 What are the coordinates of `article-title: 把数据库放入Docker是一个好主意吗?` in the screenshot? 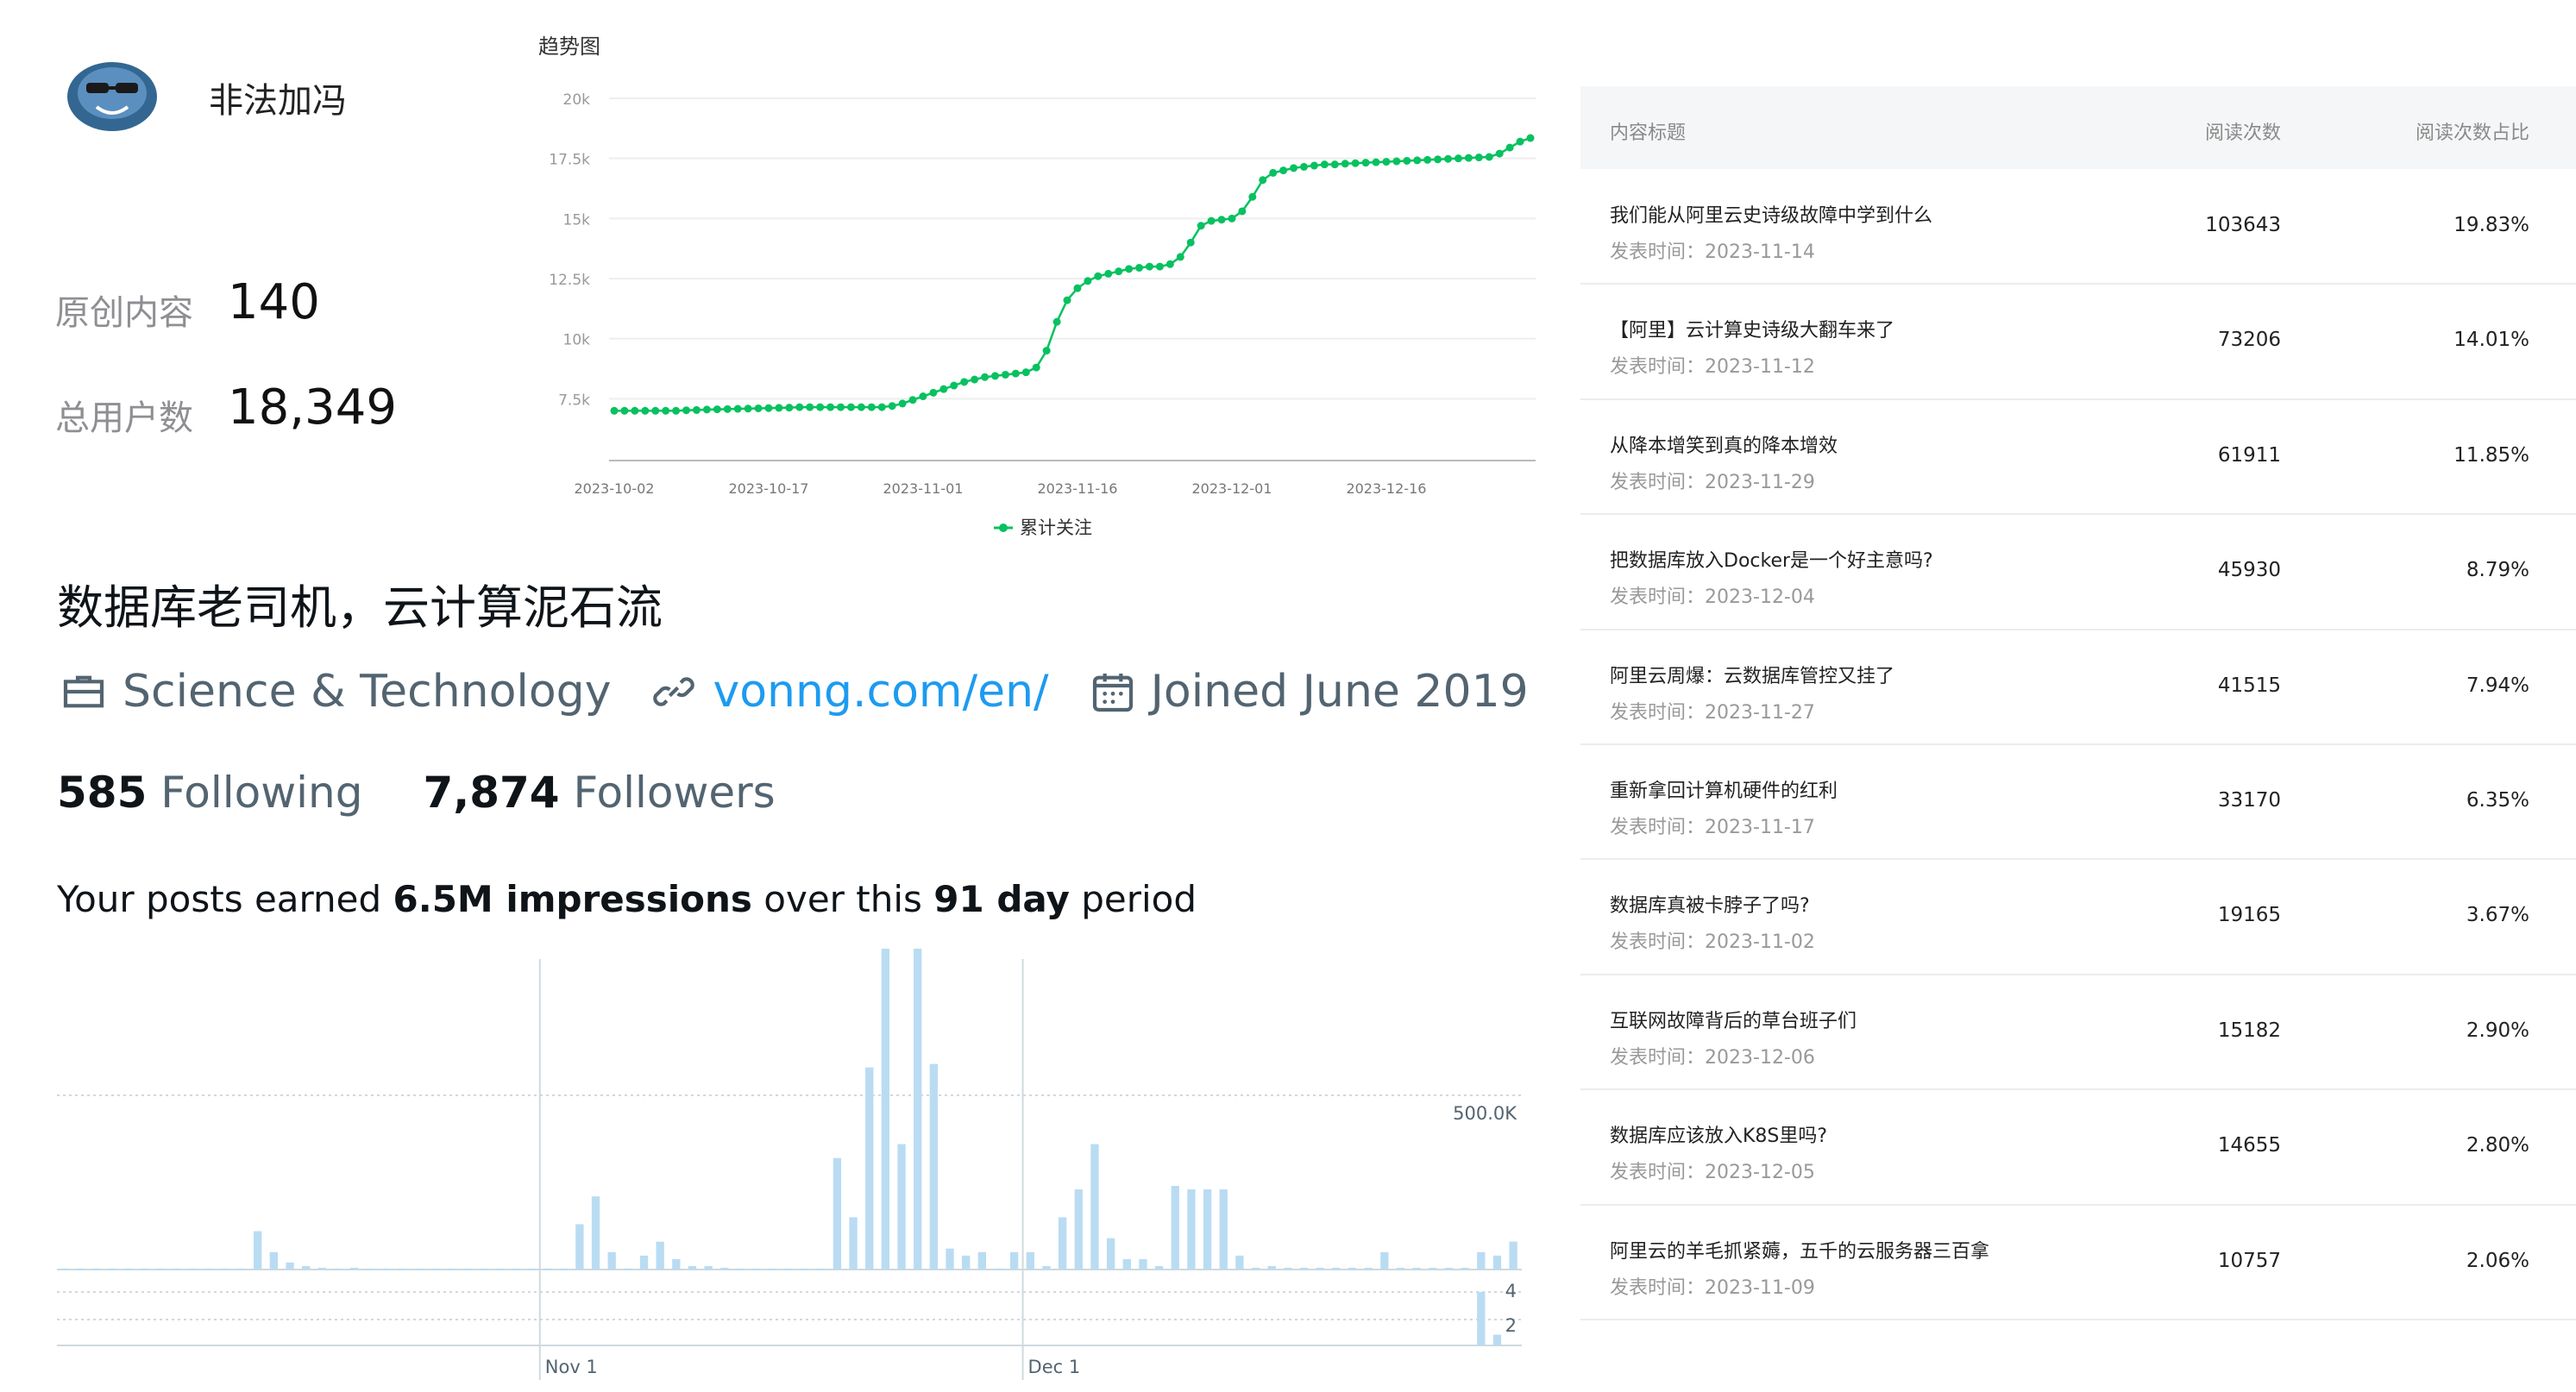 It's located at (1771, 559).